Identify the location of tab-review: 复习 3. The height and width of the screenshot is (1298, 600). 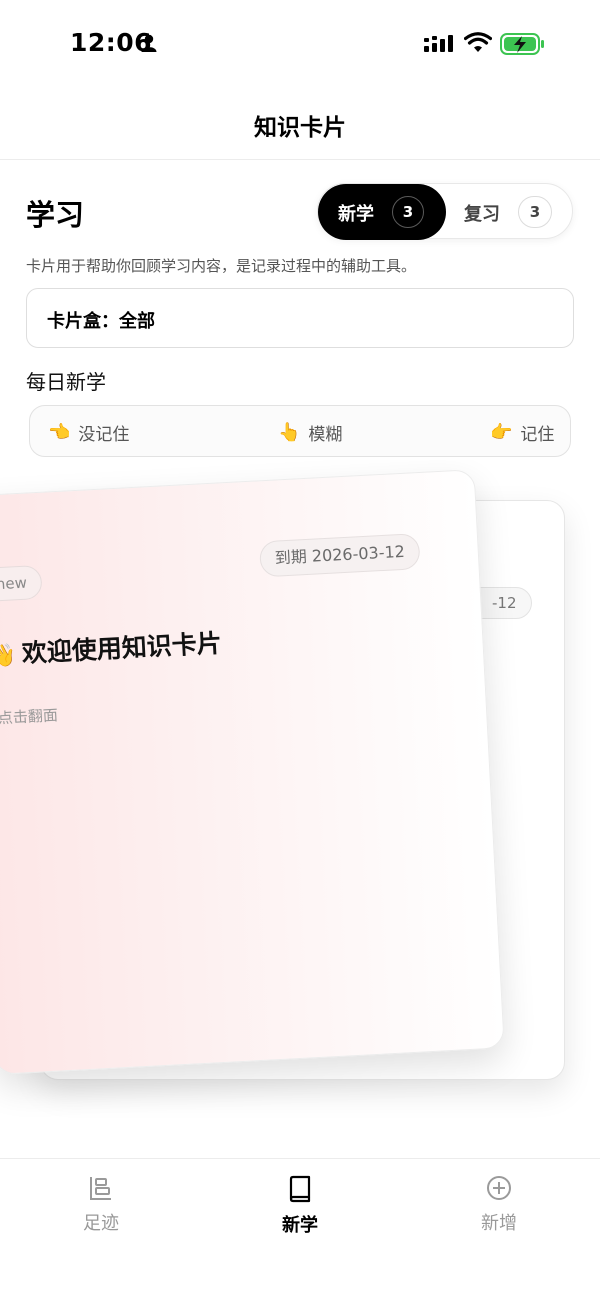
(510, 212).